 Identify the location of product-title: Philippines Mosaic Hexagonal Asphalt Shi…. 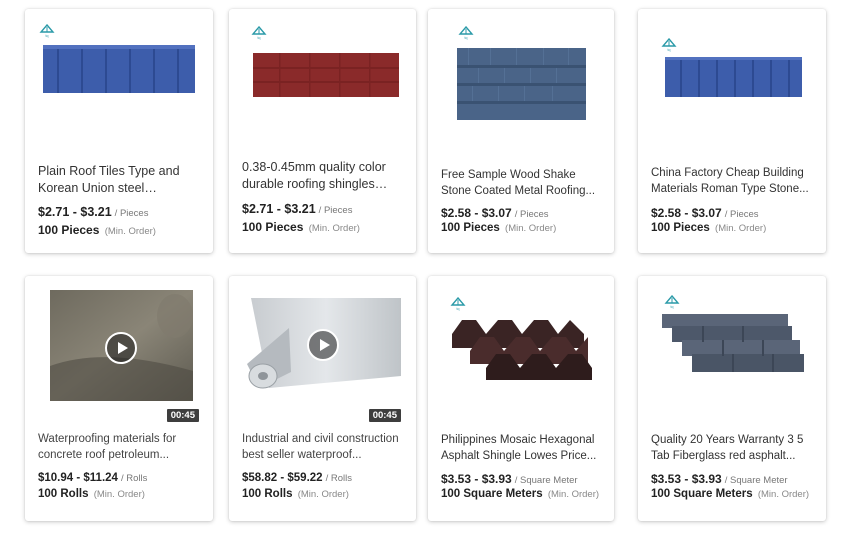
(522, 448).